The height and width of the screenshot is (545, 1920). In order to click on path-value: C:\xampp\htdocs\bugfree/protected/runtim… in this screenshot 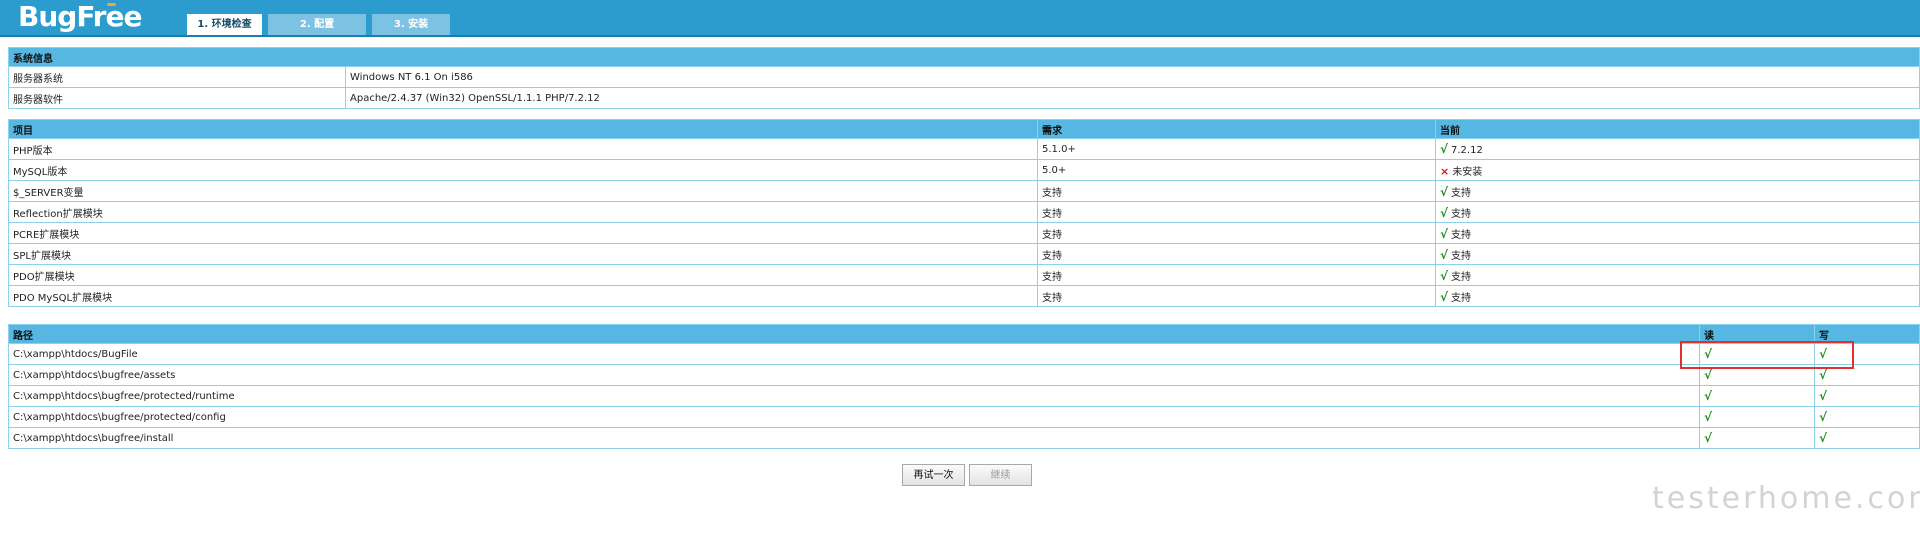, I will do `click(854, 396)`.